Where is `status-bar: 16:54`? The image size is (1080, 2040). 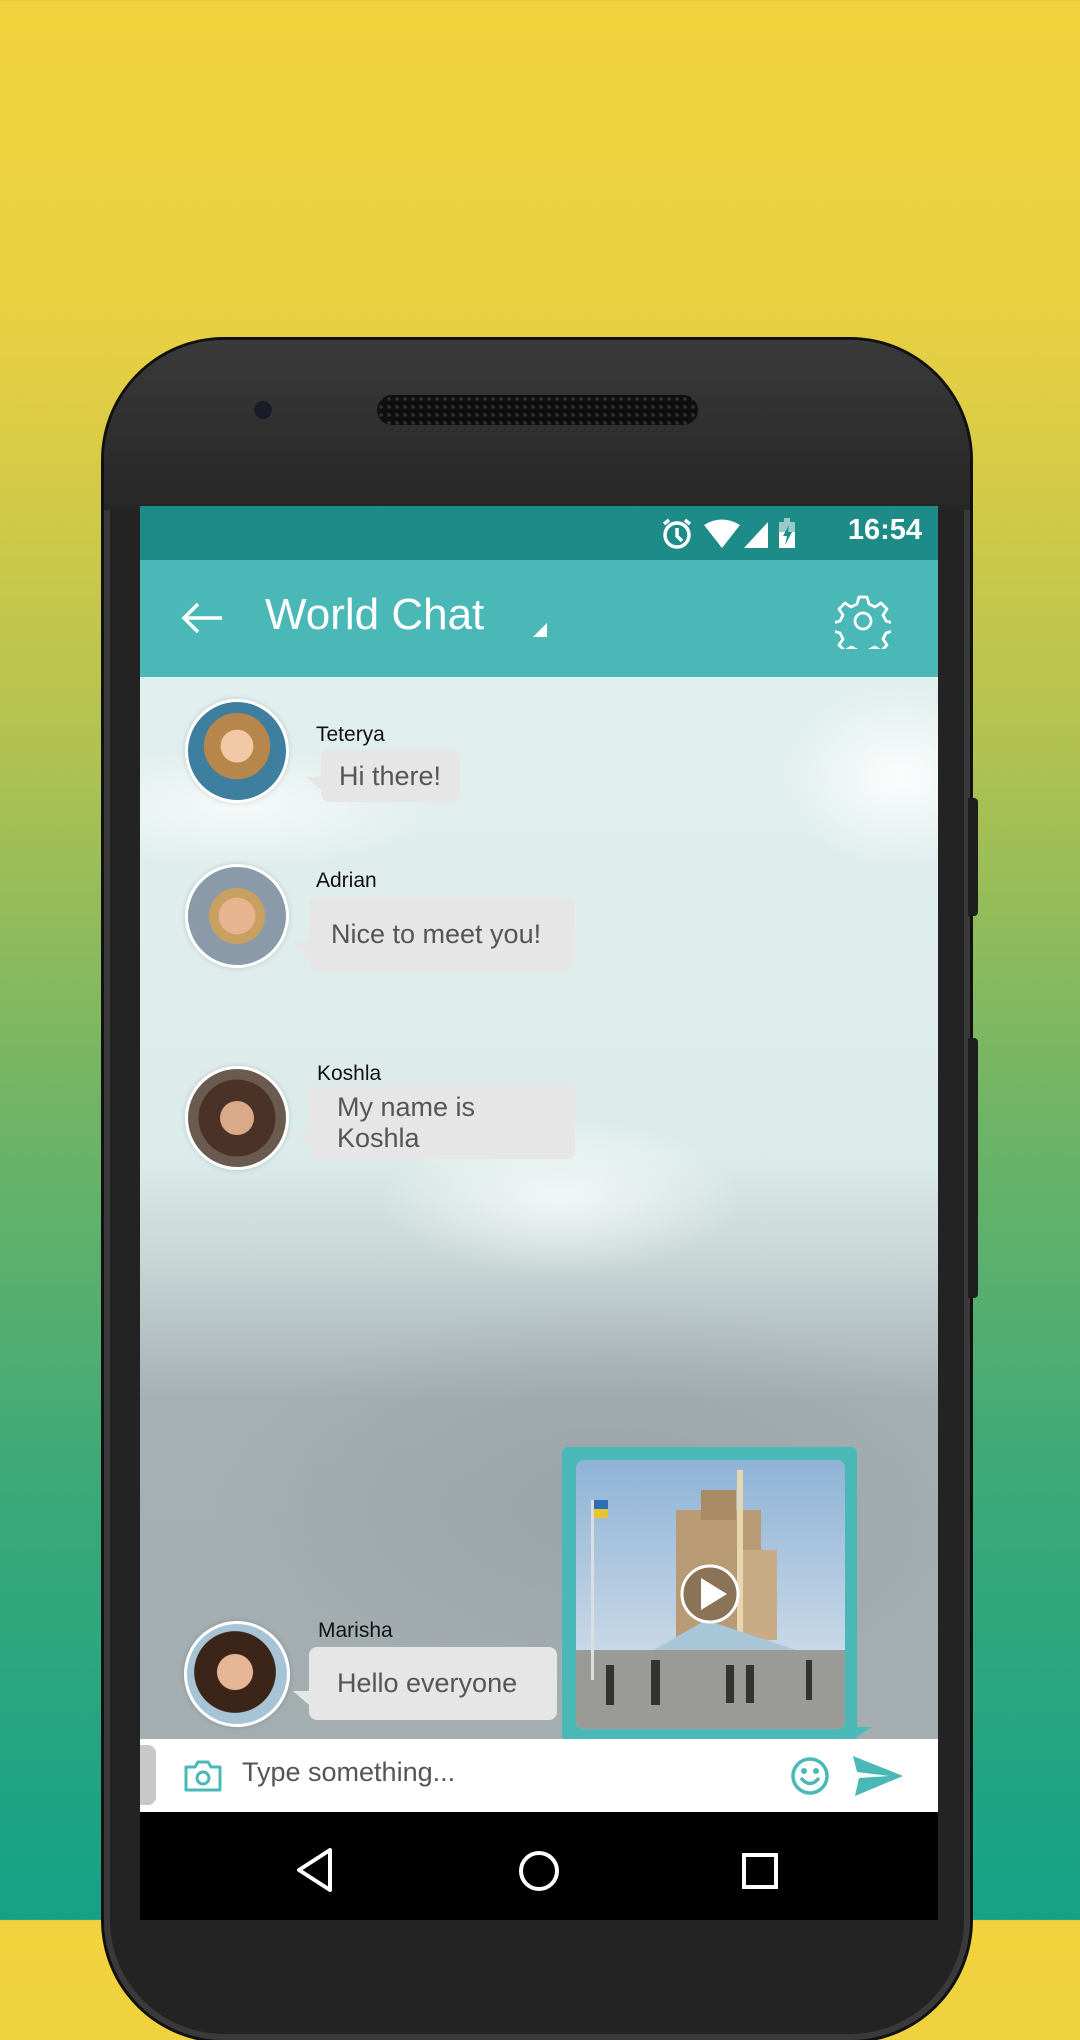
status-bar: 16:54 is located at coordinates (539, 533).